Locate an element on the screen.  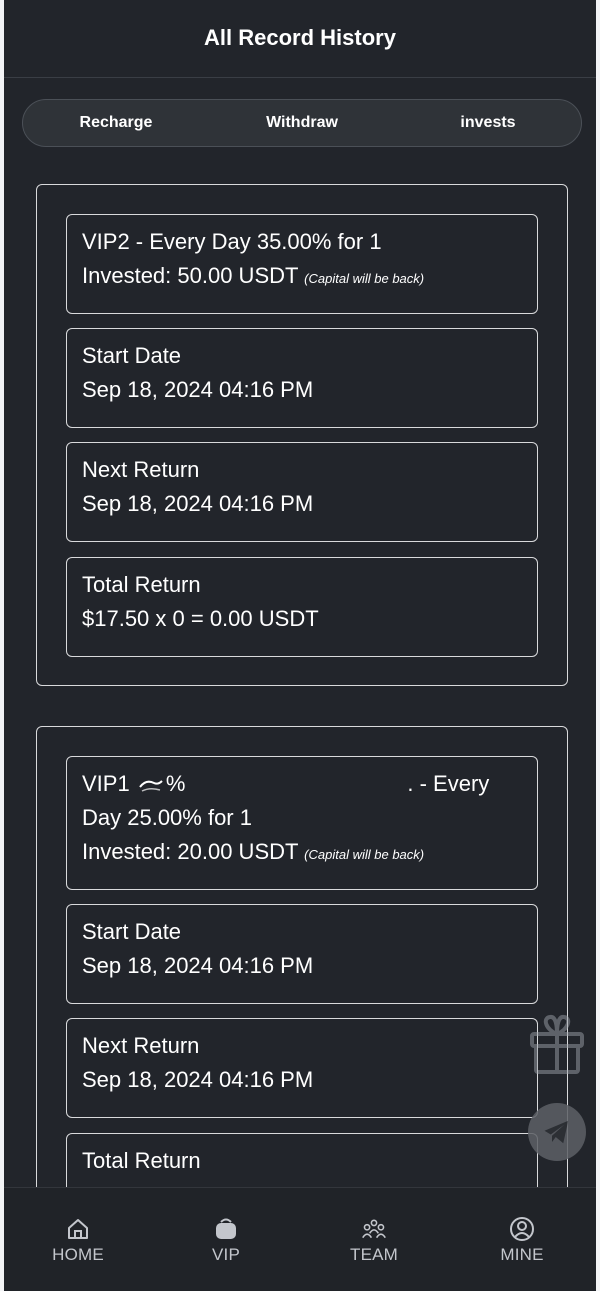
plan-title-partial: % is located at coordinates (175, 783).